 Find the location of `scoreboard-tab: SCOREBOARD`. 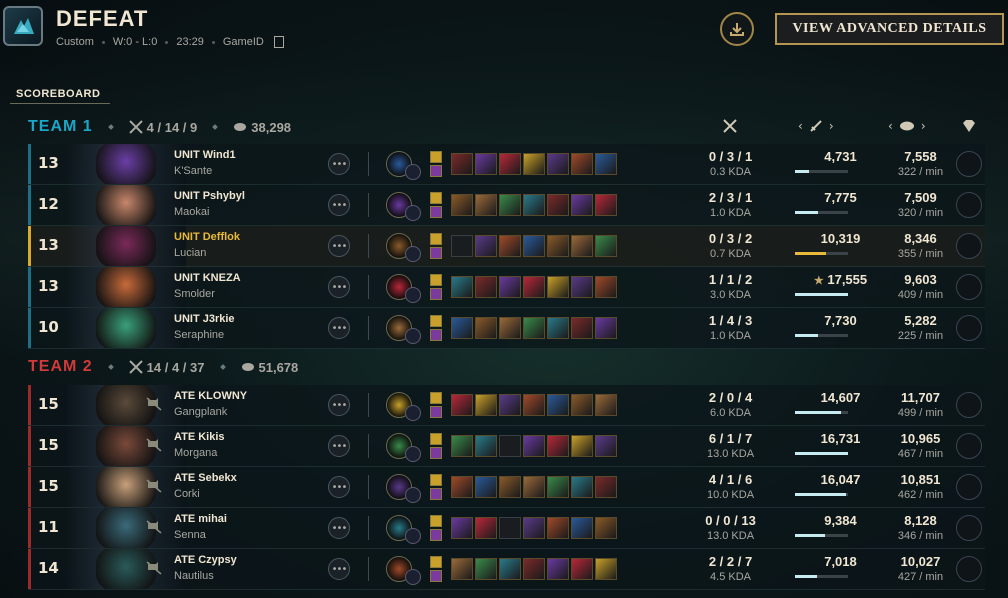

scoreboard-tab: SCOREBOARD is located at coordinates (58, 94).